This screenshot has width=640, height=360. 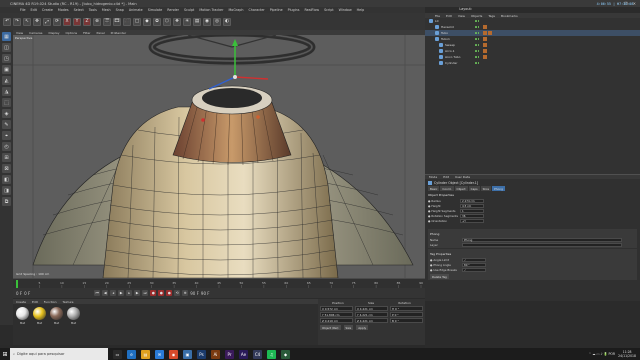 What do you see at coordinates (157, 21) in the screenshot?
I see `toolbar-tool-icon: ✿` at bounding box center [157, 21].